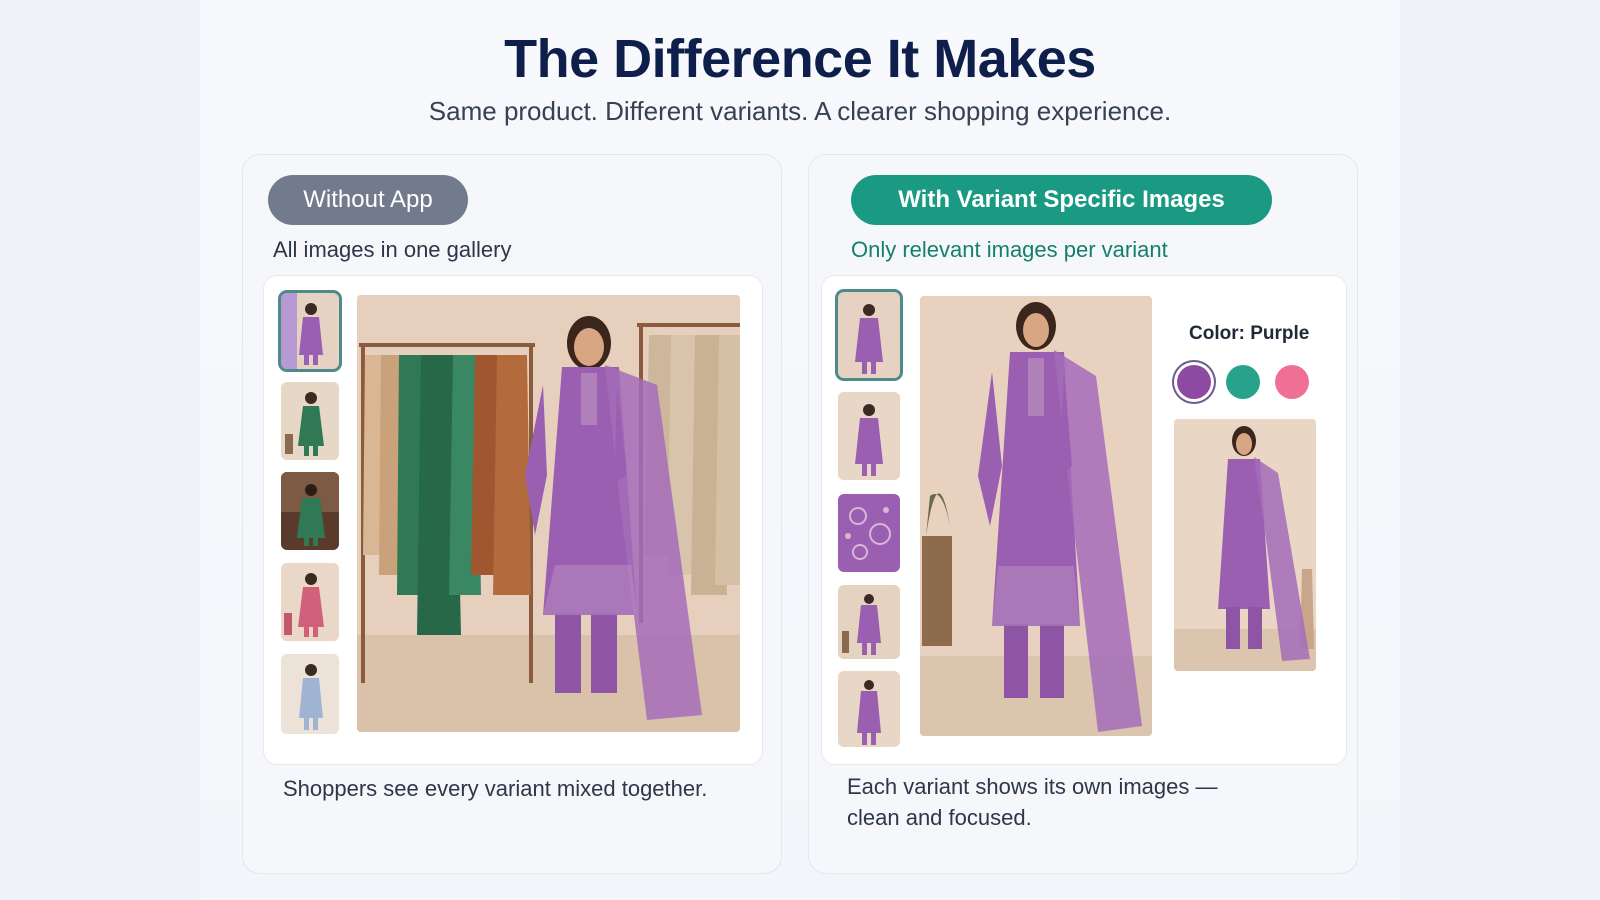 The image size is (1600, 900). What do you see at coordinates (939, 817) in the screenshot?
I see `footer-line-2: clean and focused.` at bounding box center [939, 817].